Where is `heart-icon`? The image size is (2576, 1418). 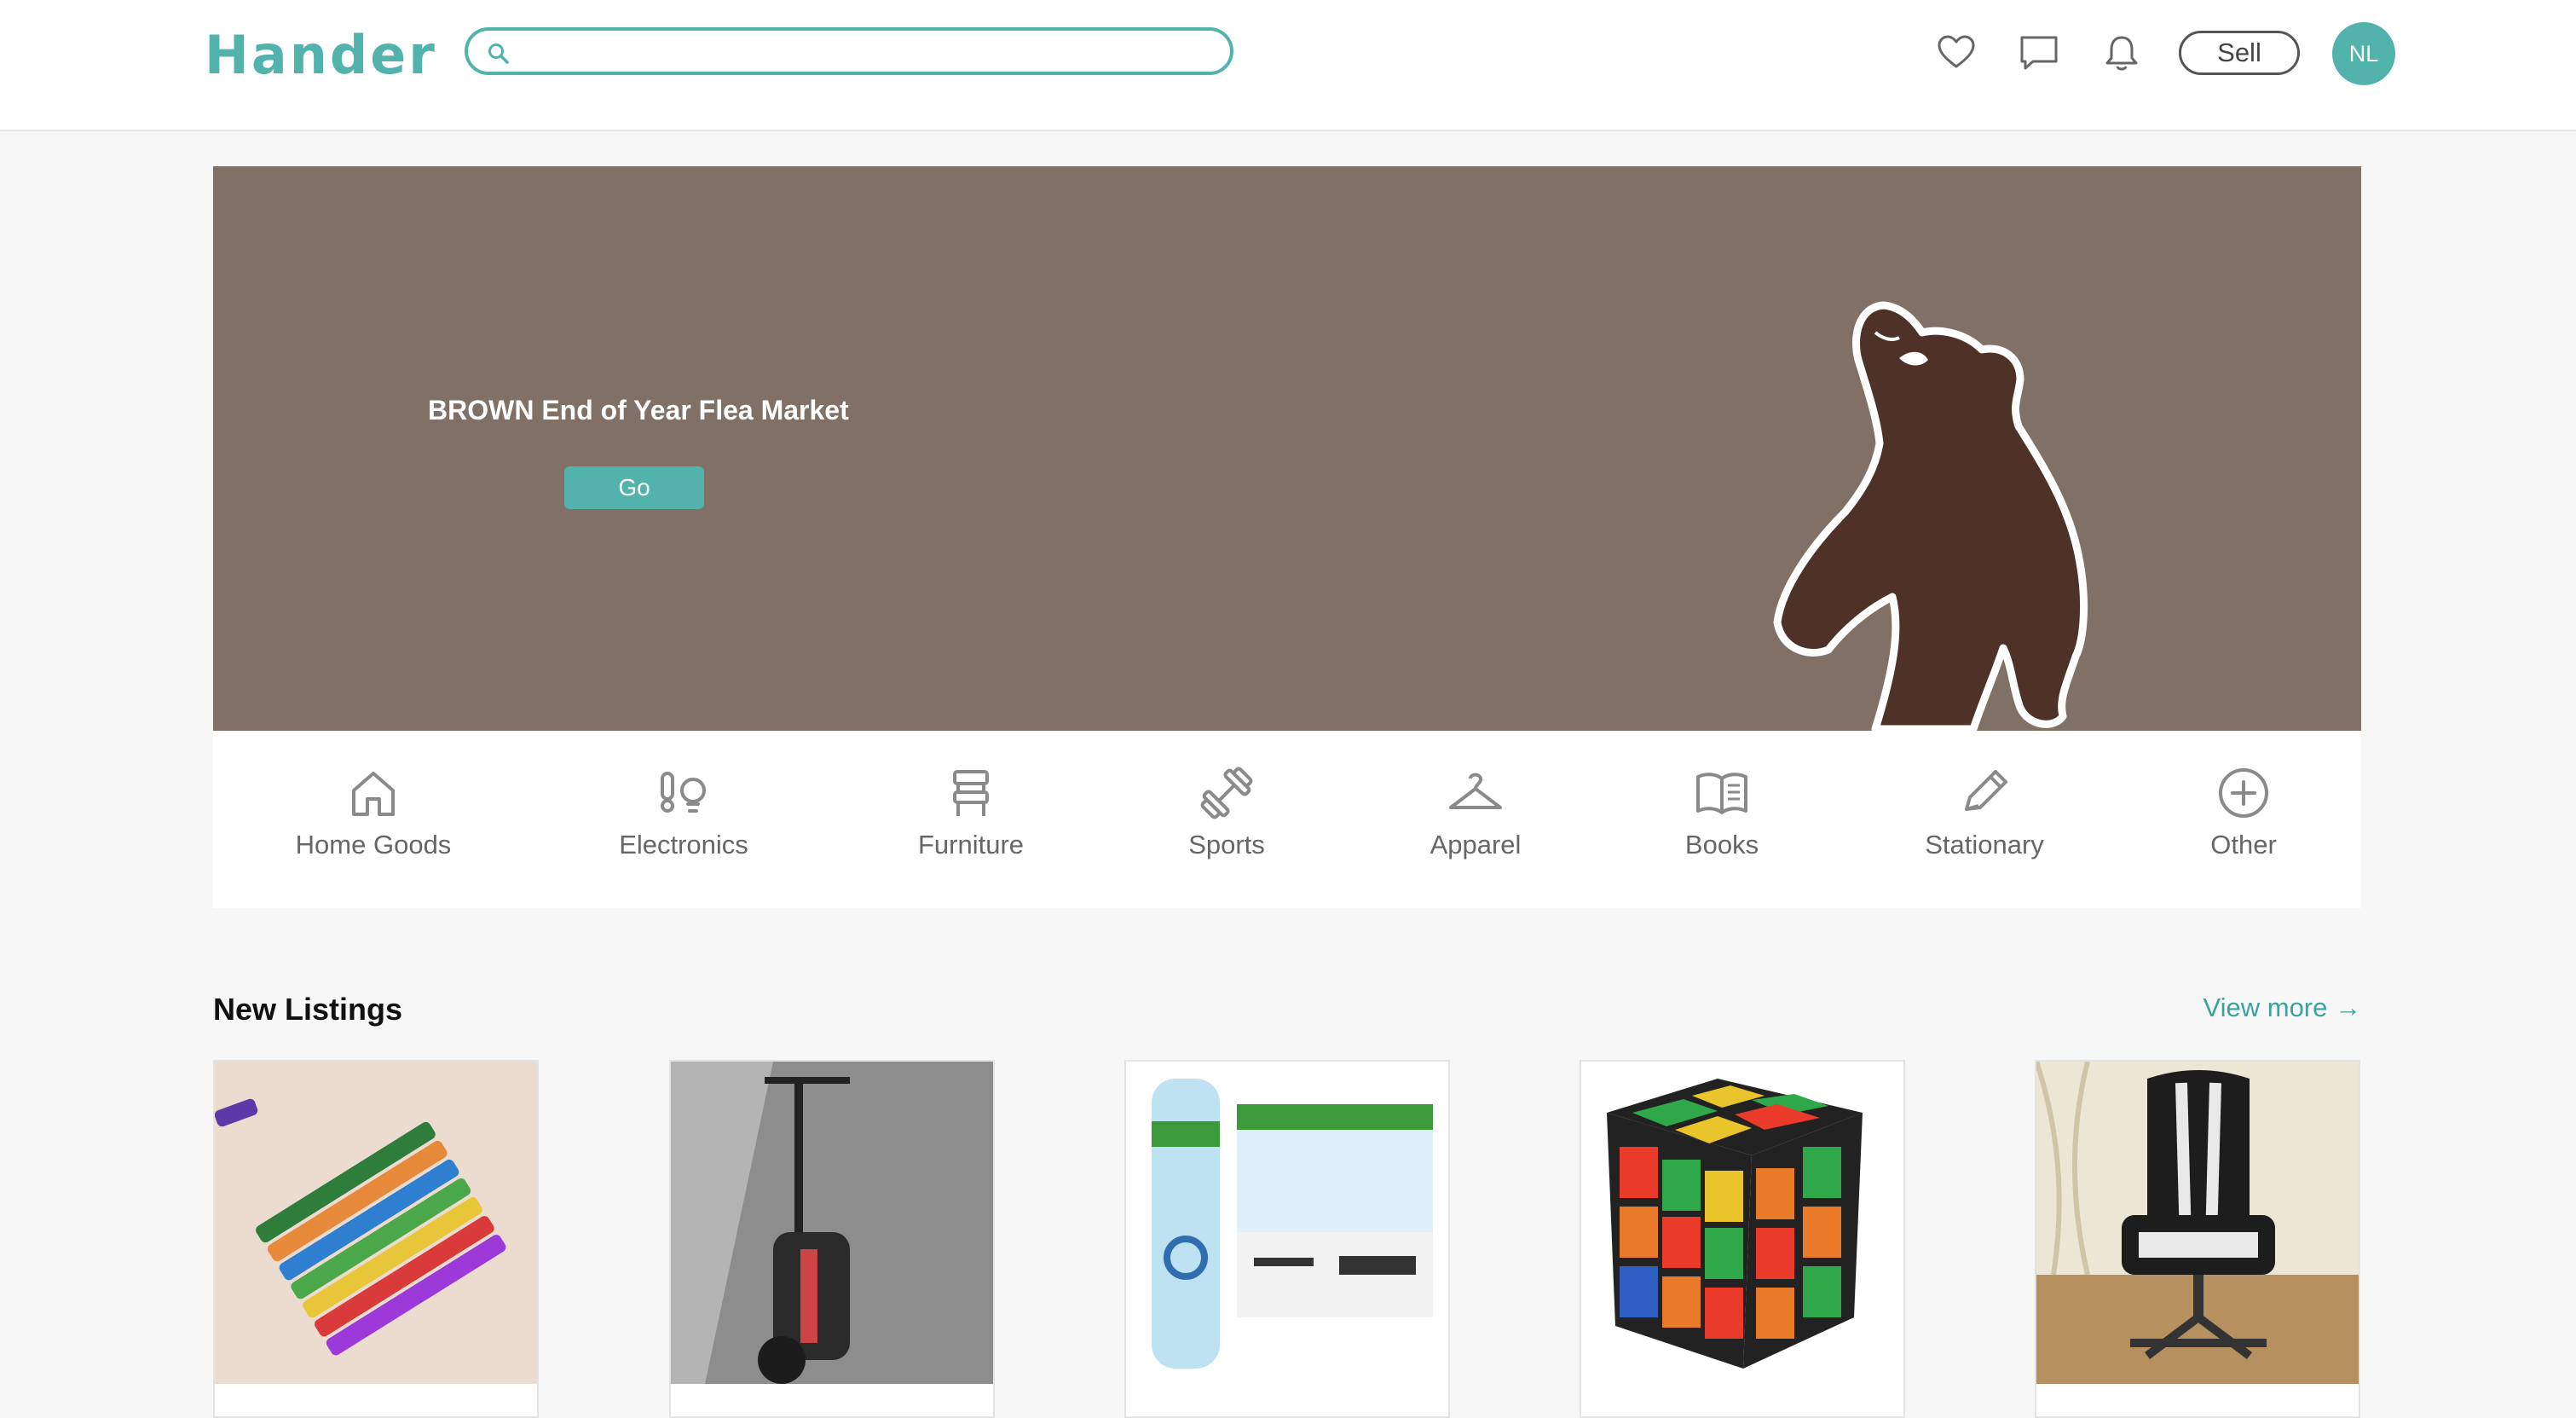 heart-icon is located at coordinates (1956, 53).